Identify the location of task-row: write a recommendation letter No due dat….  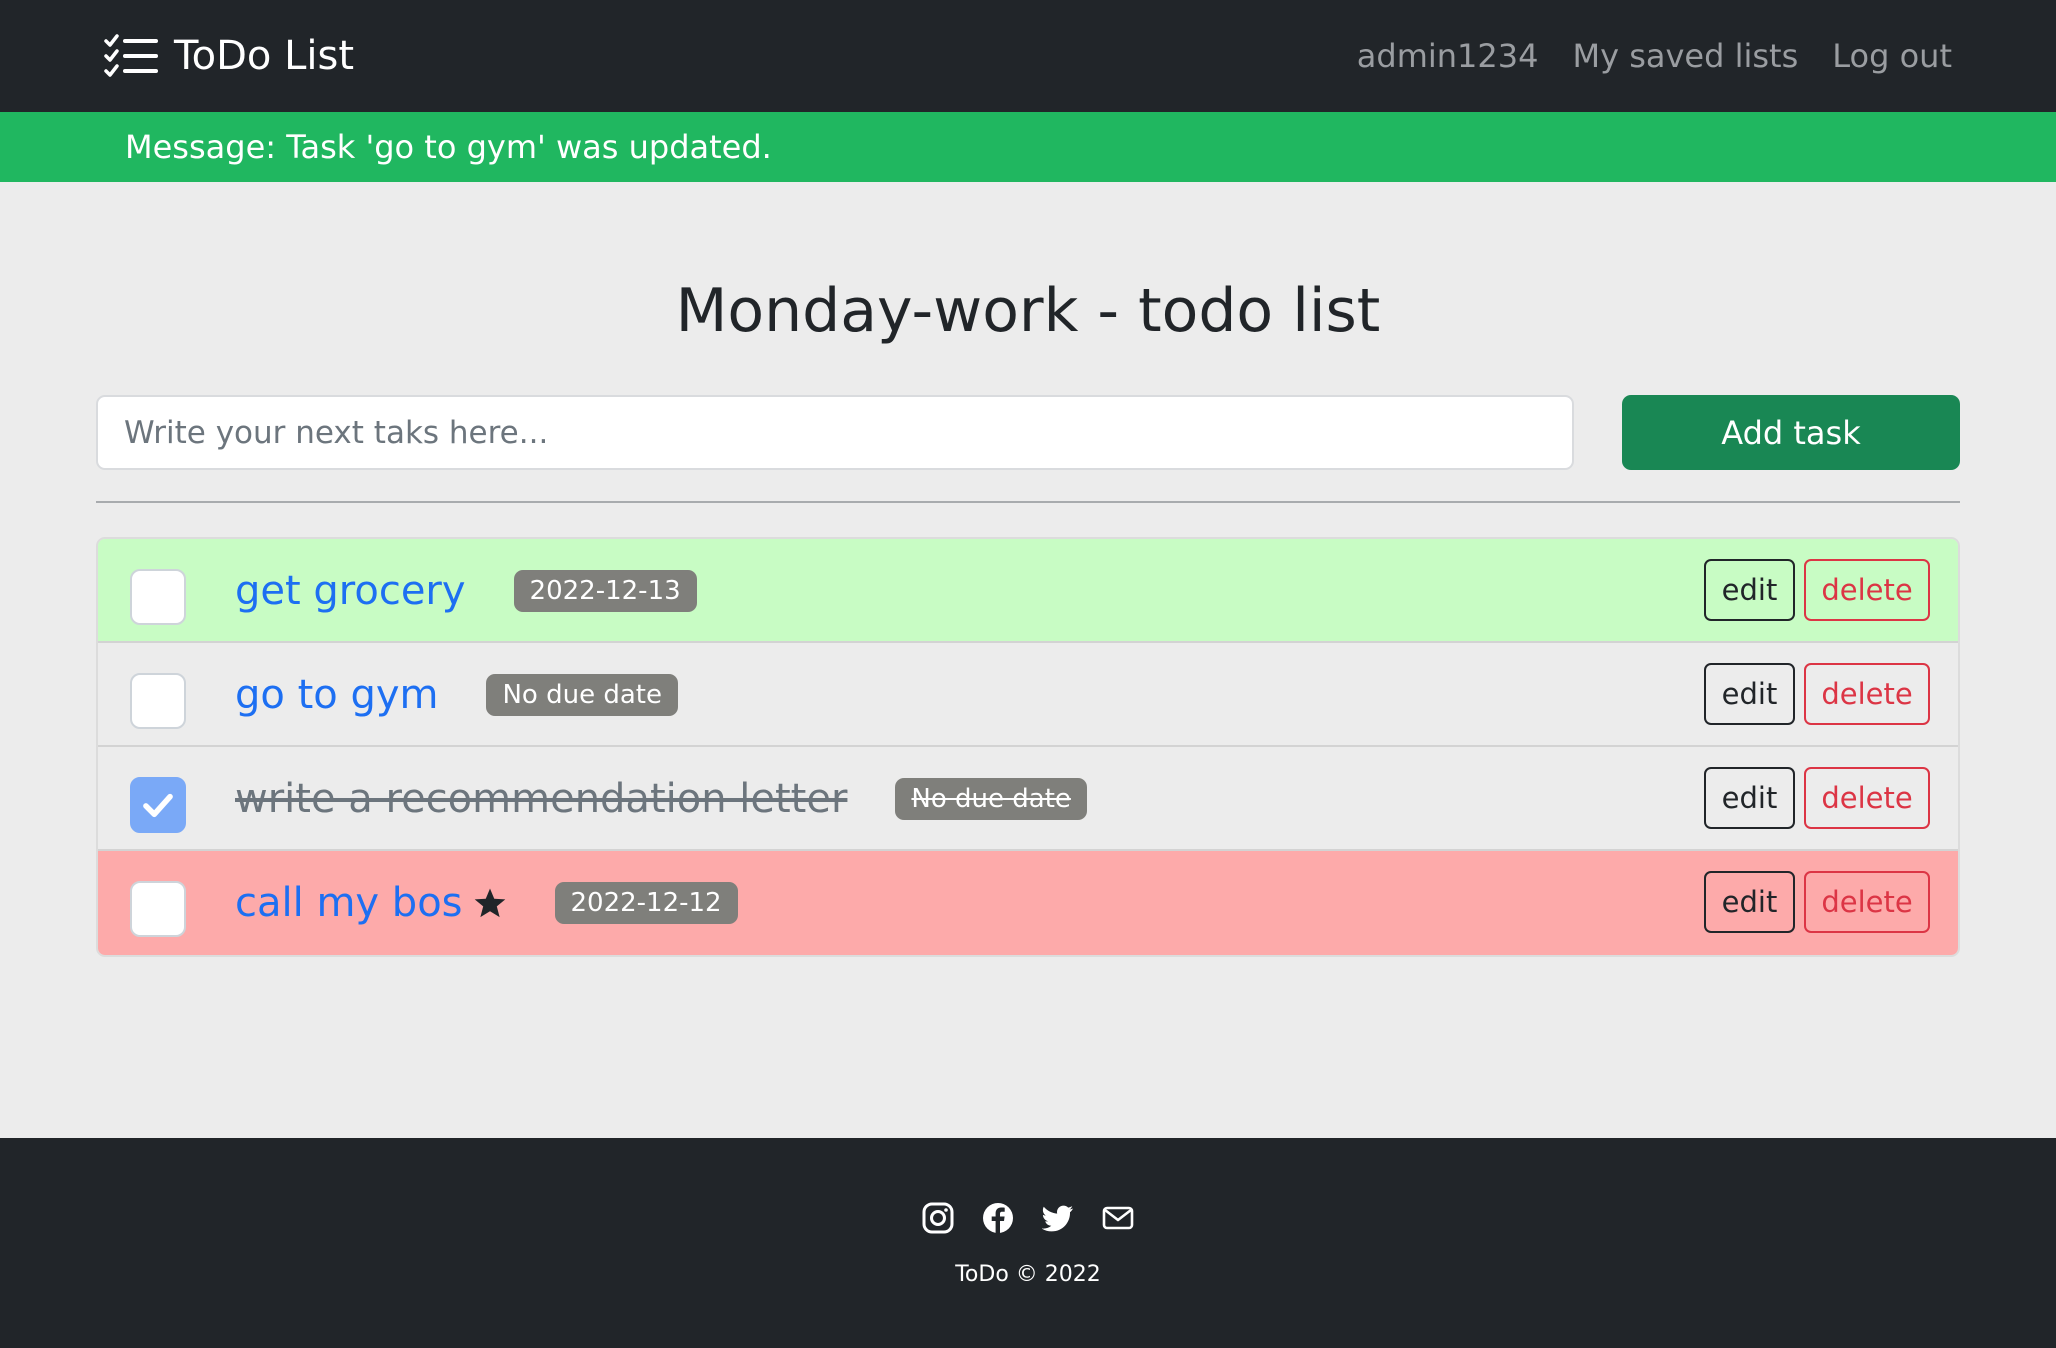
(1028, 799).